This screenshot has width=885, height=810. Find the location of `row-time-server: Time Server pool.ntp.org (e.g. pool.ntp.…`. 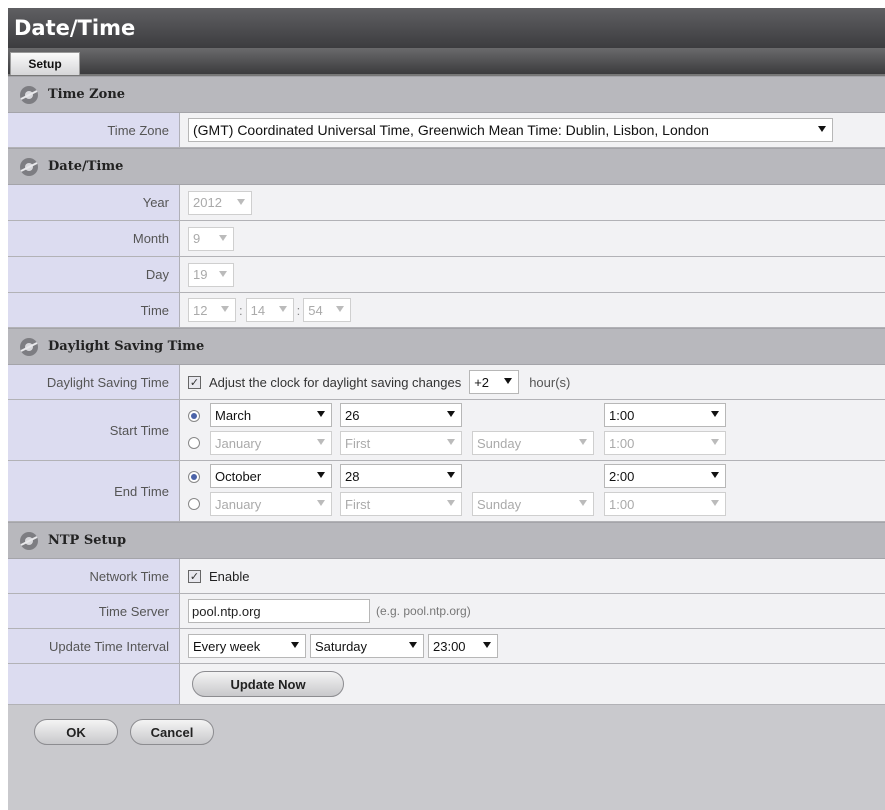

row-time-server: Time Server pool.ntp.org (e.g. pool.ntp.… is located at coordinates (446, 611).